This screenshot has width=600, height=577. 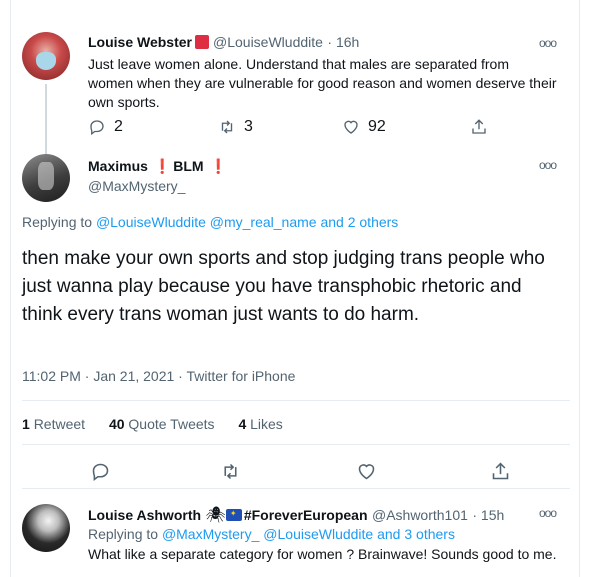 I want to click on author-handle: @MaxMystery_, so click(x=136, y=186).